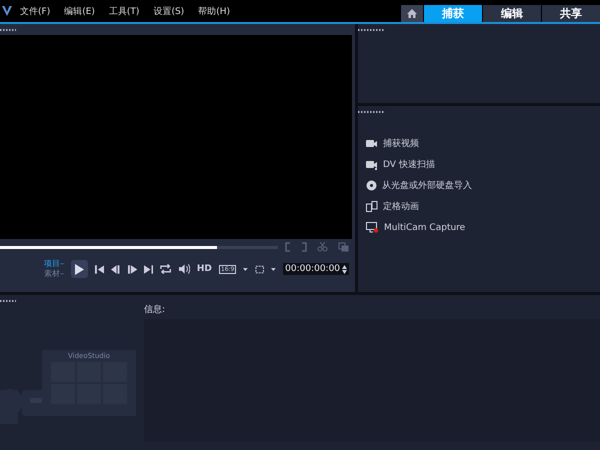 This screenshot has width=600, height=450. Describe the element at coordinates (372, 143) in the screenshot. I see `camera-icon` at that location.